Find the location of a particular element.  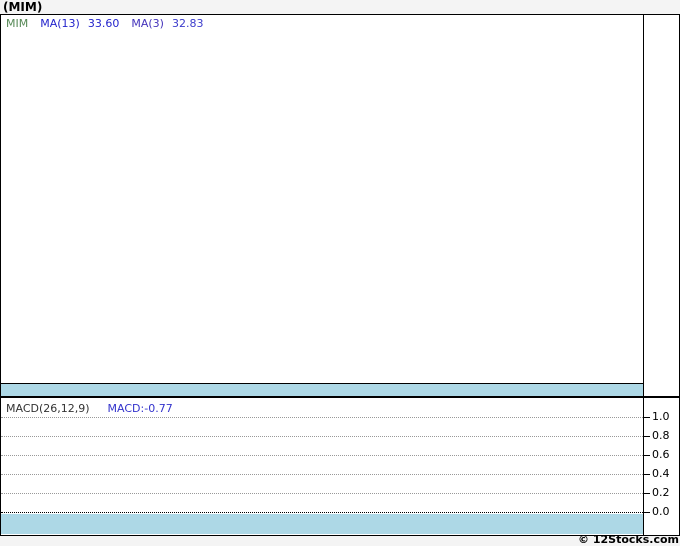

ma13-value: 33.60 is located at coordinates (103, 23).